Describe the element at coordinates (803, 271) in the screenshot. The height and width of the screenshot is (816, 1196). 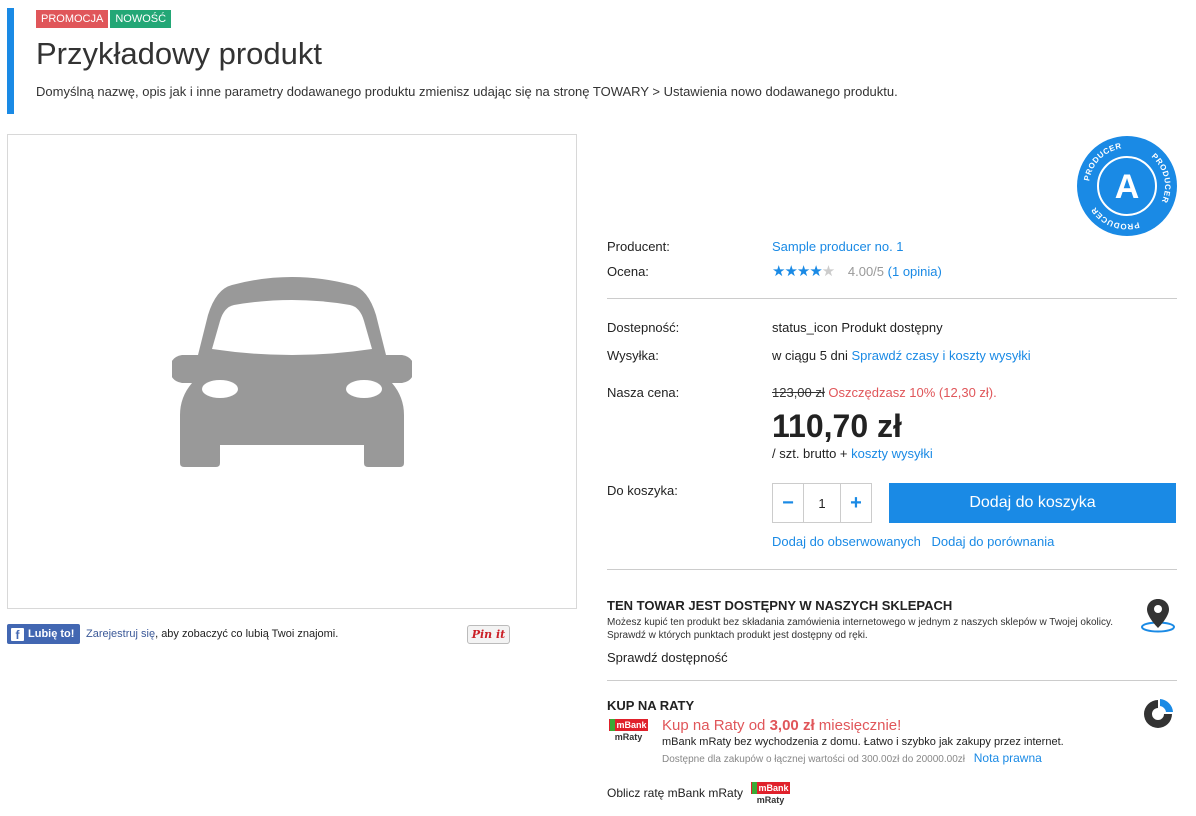
I see `rating-stars: ★★★★★` at that location.